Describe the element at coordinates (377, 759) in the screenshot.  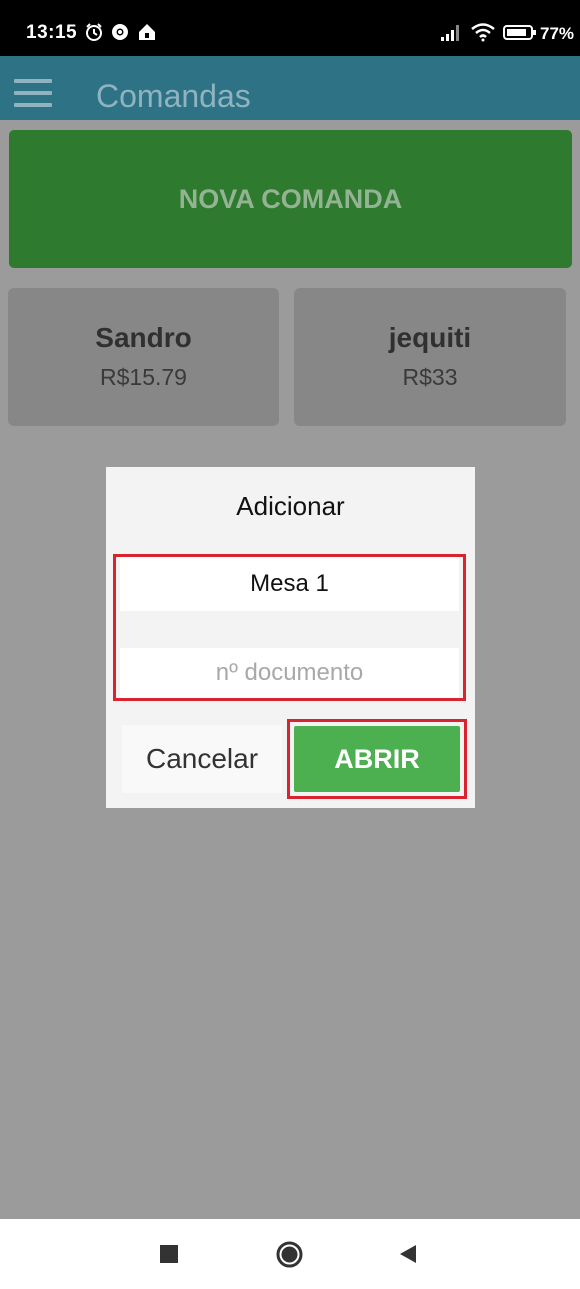
I see `open-button: ABRIR` at that location.